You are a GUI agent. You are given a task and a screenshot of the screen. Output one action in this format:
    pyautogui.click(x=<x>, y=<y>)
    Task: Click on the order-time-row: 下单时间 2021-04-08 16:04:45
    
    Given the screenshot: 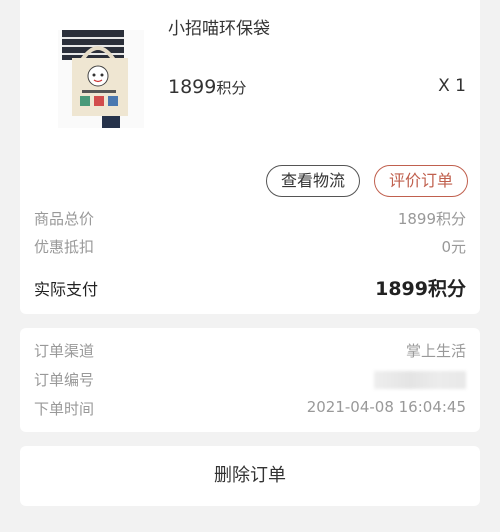 What is the action you would take?
    pyautogui.click(x=250, y=410)
    